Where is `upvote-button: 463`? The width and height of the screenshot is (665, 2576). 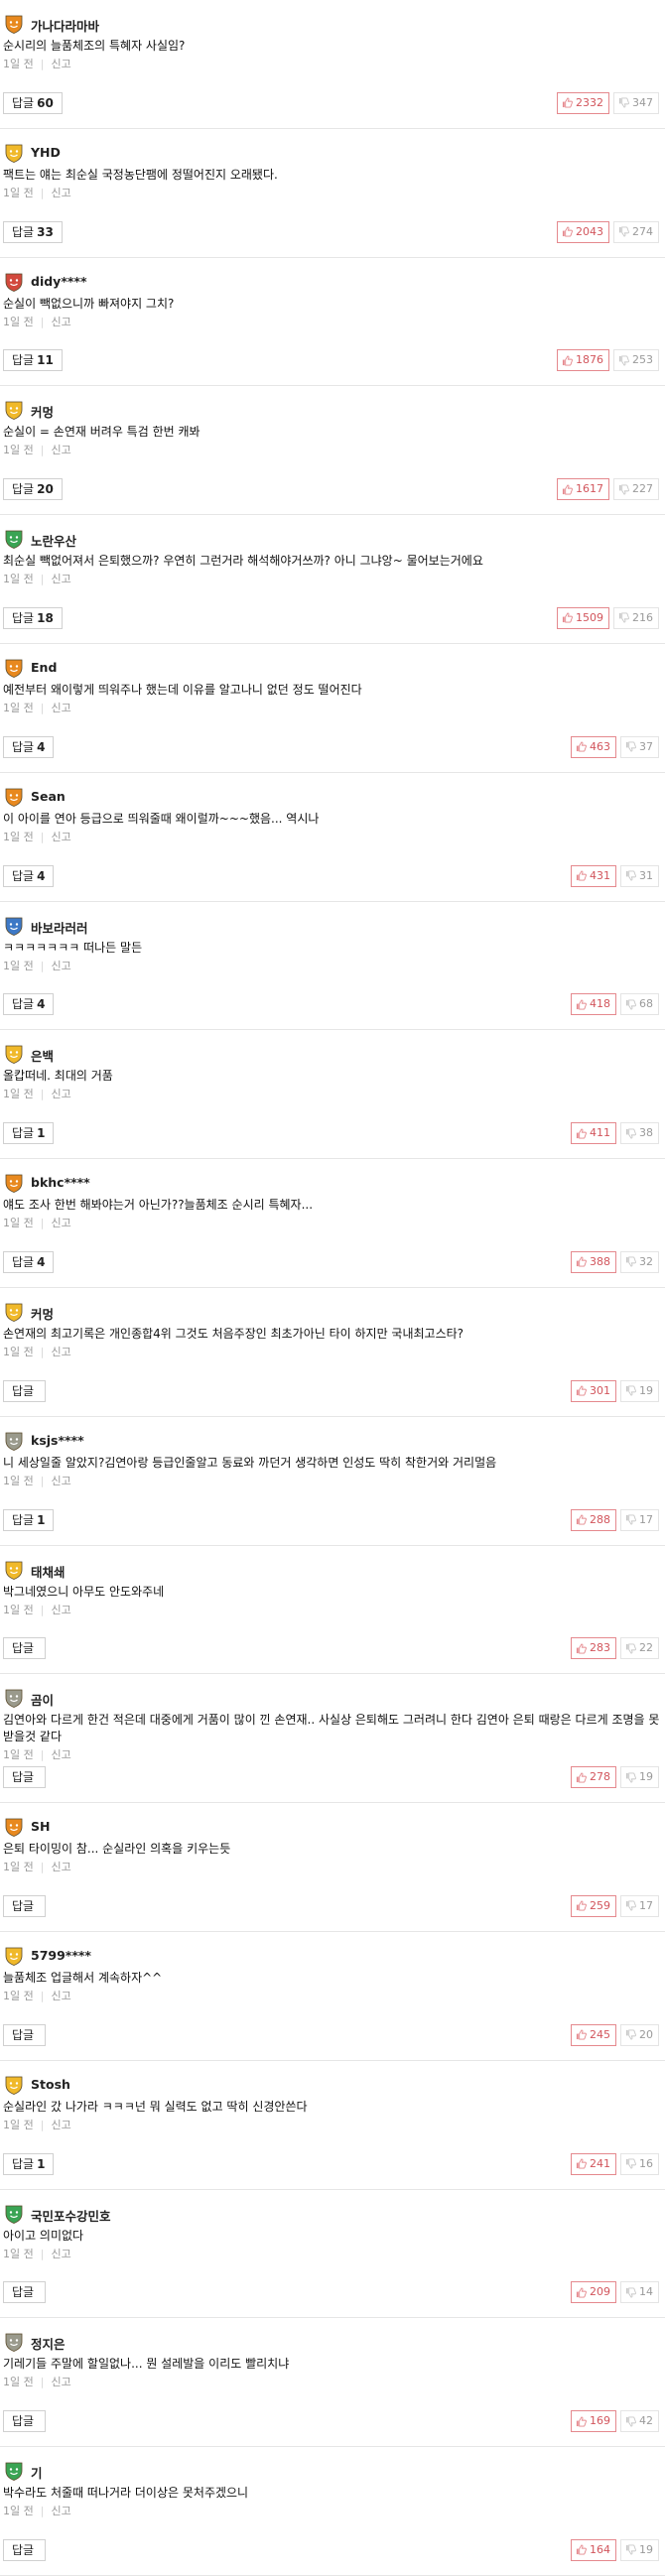 upvote-button: 463 is located at coordinates (593, 747).